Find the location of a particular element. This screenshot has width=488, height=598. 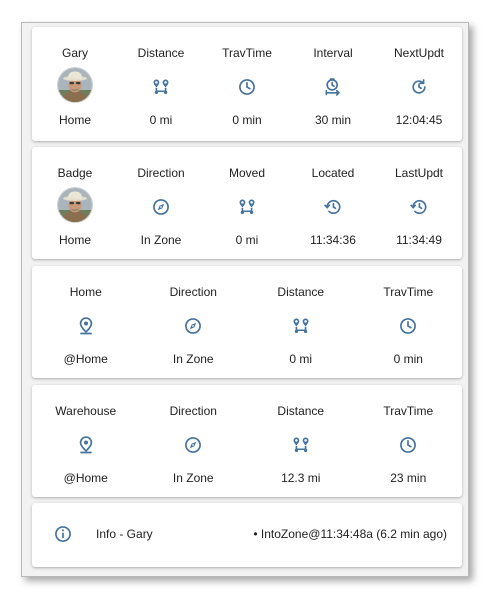

lastupdt-label: LastUpdt is located at coordinates (419, 173).